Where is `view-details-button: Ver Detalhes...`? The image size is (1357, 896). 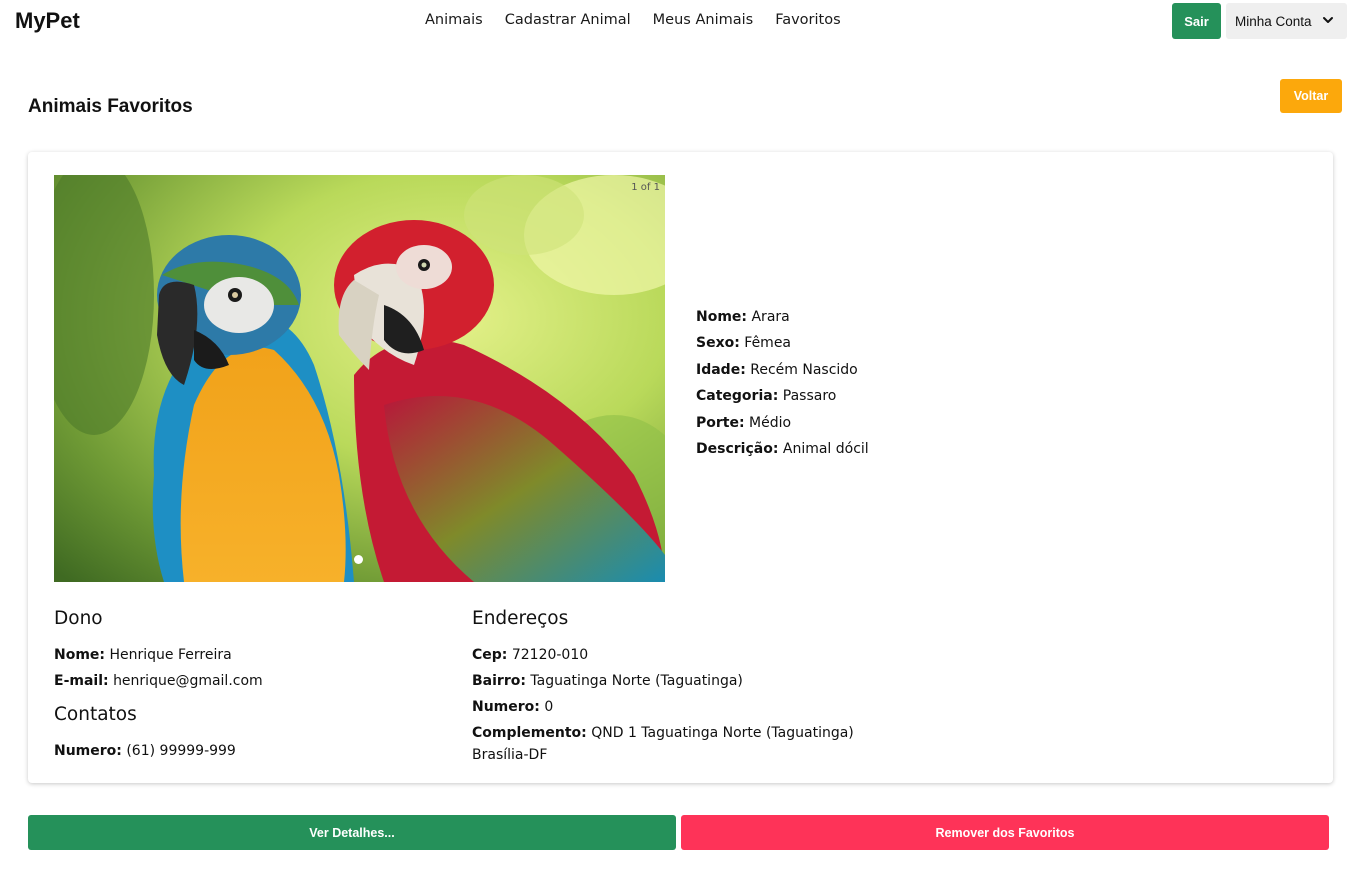
view-details-button: Ver Detalhes... is located at coordinates (352, 832).